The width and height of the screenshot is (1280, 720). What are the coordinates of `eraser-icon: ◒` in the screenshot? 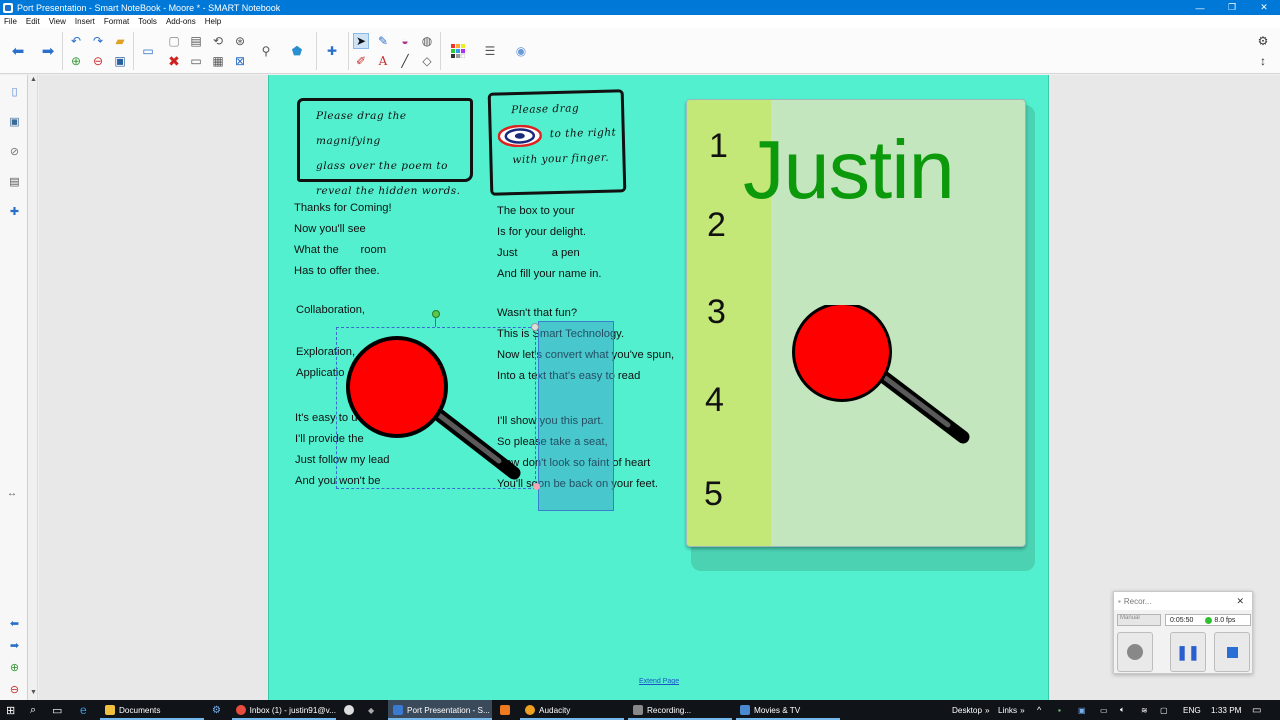 It's located at (405, 41).